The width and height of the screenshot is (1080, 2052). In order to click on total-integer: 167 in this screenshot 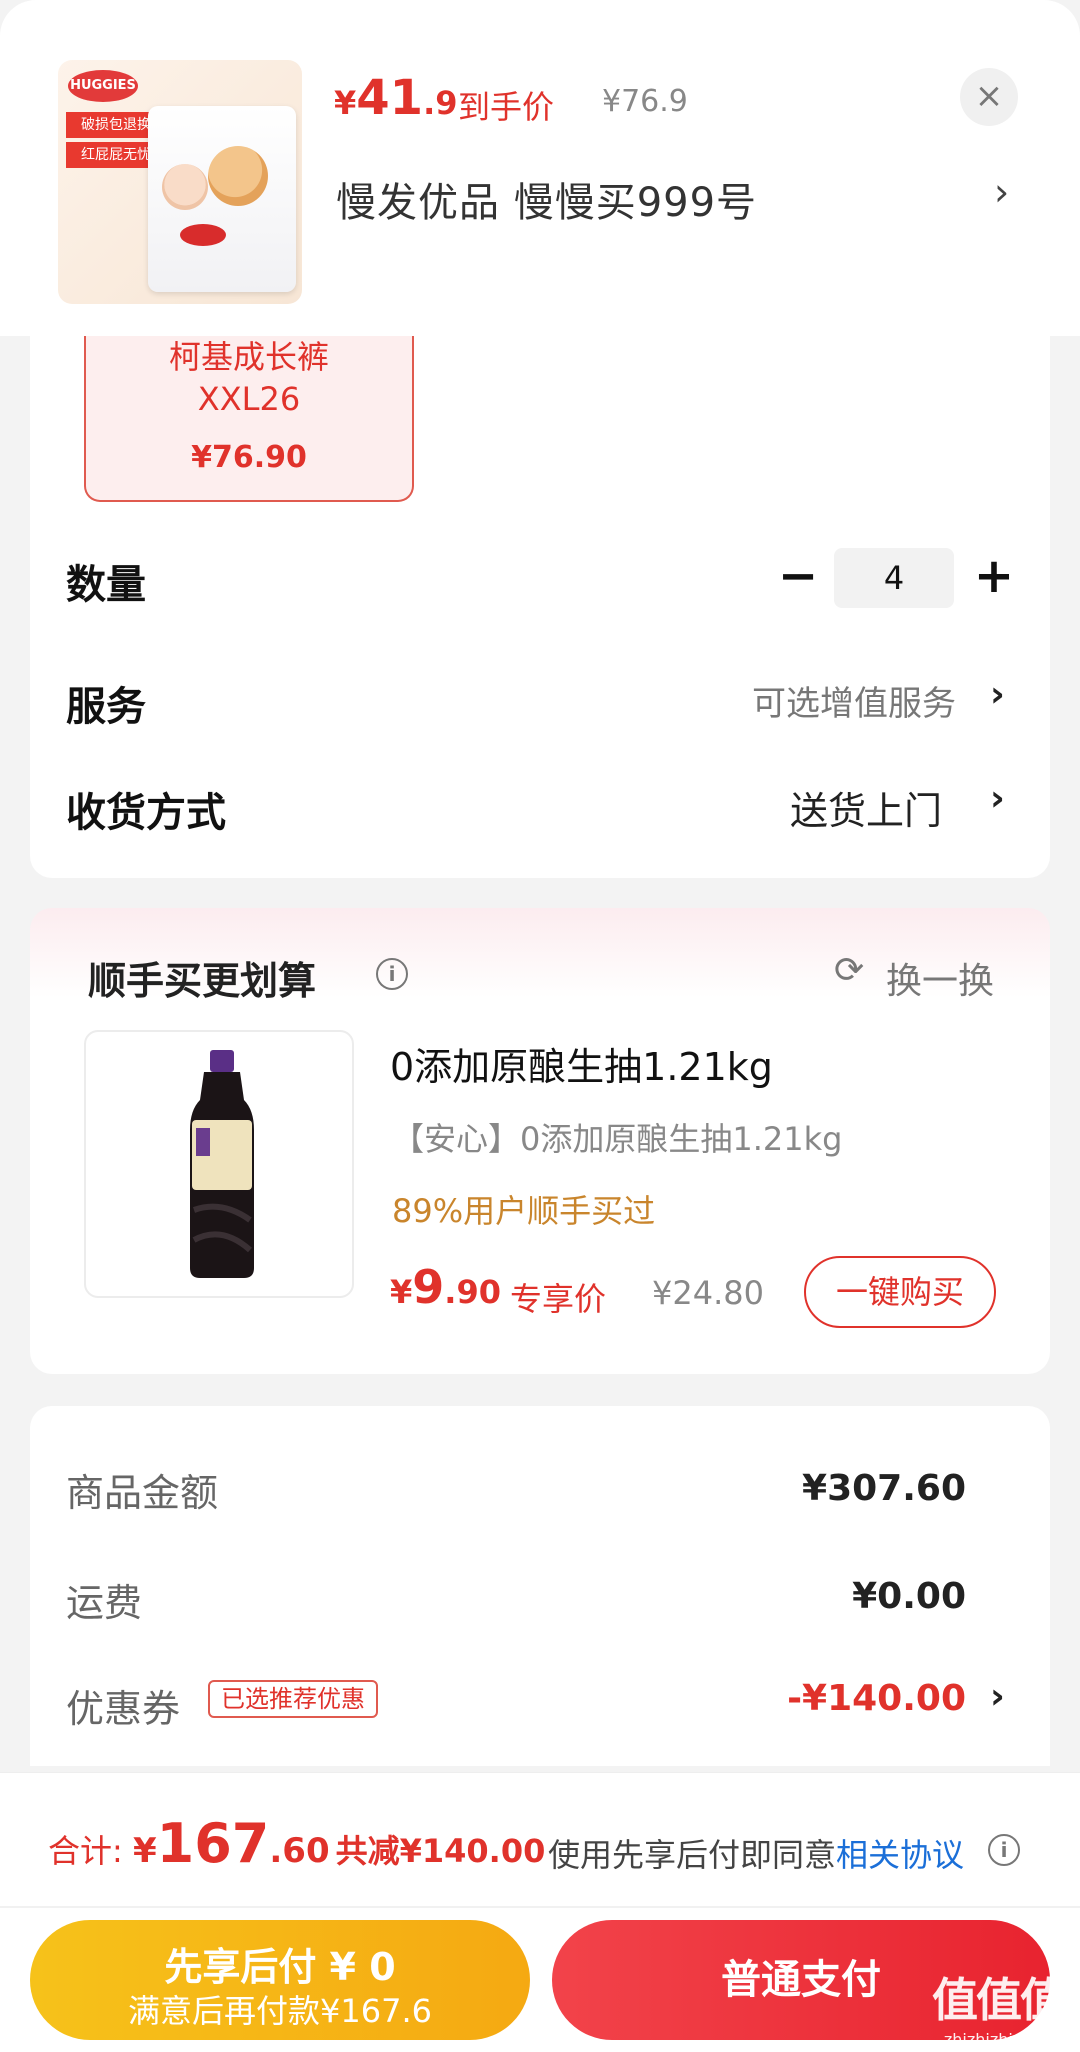, I will do `click(213, 1843)`.